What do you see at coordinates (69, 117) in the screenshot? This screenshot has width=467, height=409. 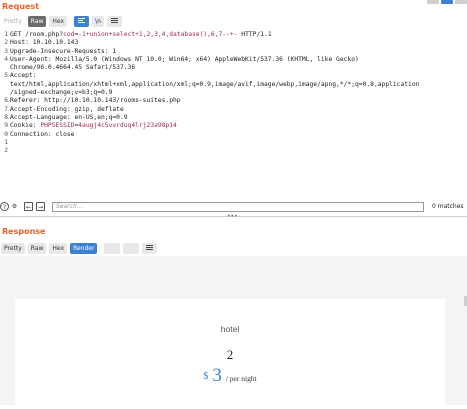 I see `code-token: Accept-Language: en-US,en;q=0.9` at bounding box center [69, 117].